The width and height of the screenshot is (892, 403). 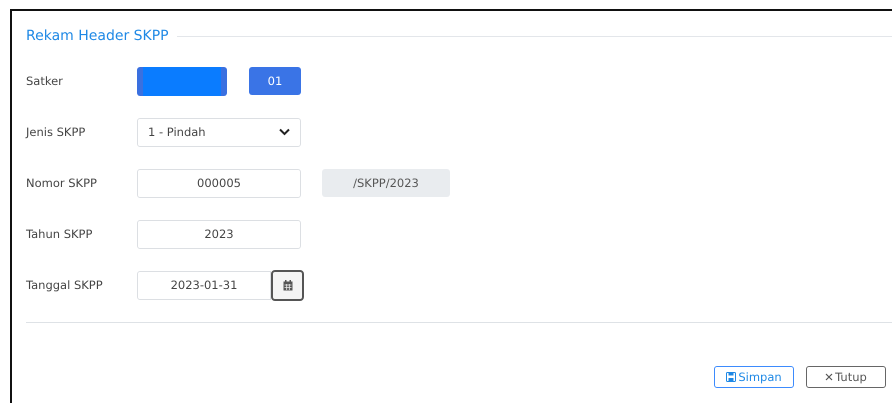 What do you see at coordinates (45, 81) in the screenshot?
I see `field-label: Satker` at bounding box center [45, 81].